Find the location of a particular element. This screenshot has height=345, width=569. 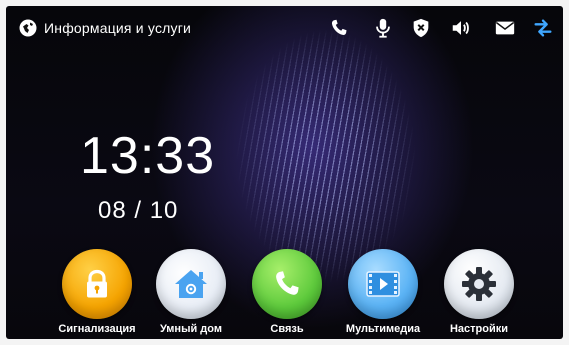

clock-date: 08 / 10 is located at coordinates (138, 210).